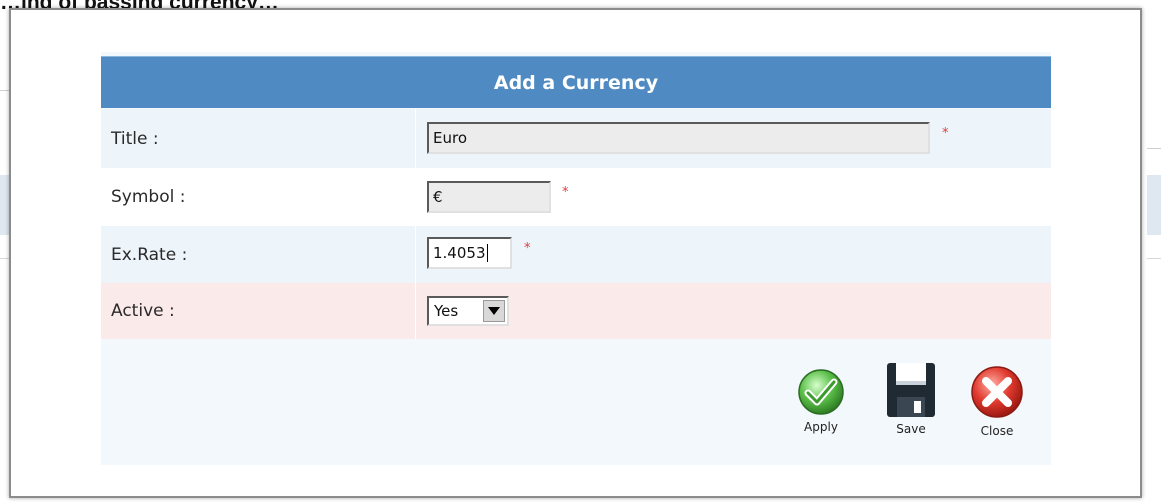 This screenshot has width=1161, height=502. Describe the element at coordinates (997, 392) in the screenshot. I see `close-icon` at that location.